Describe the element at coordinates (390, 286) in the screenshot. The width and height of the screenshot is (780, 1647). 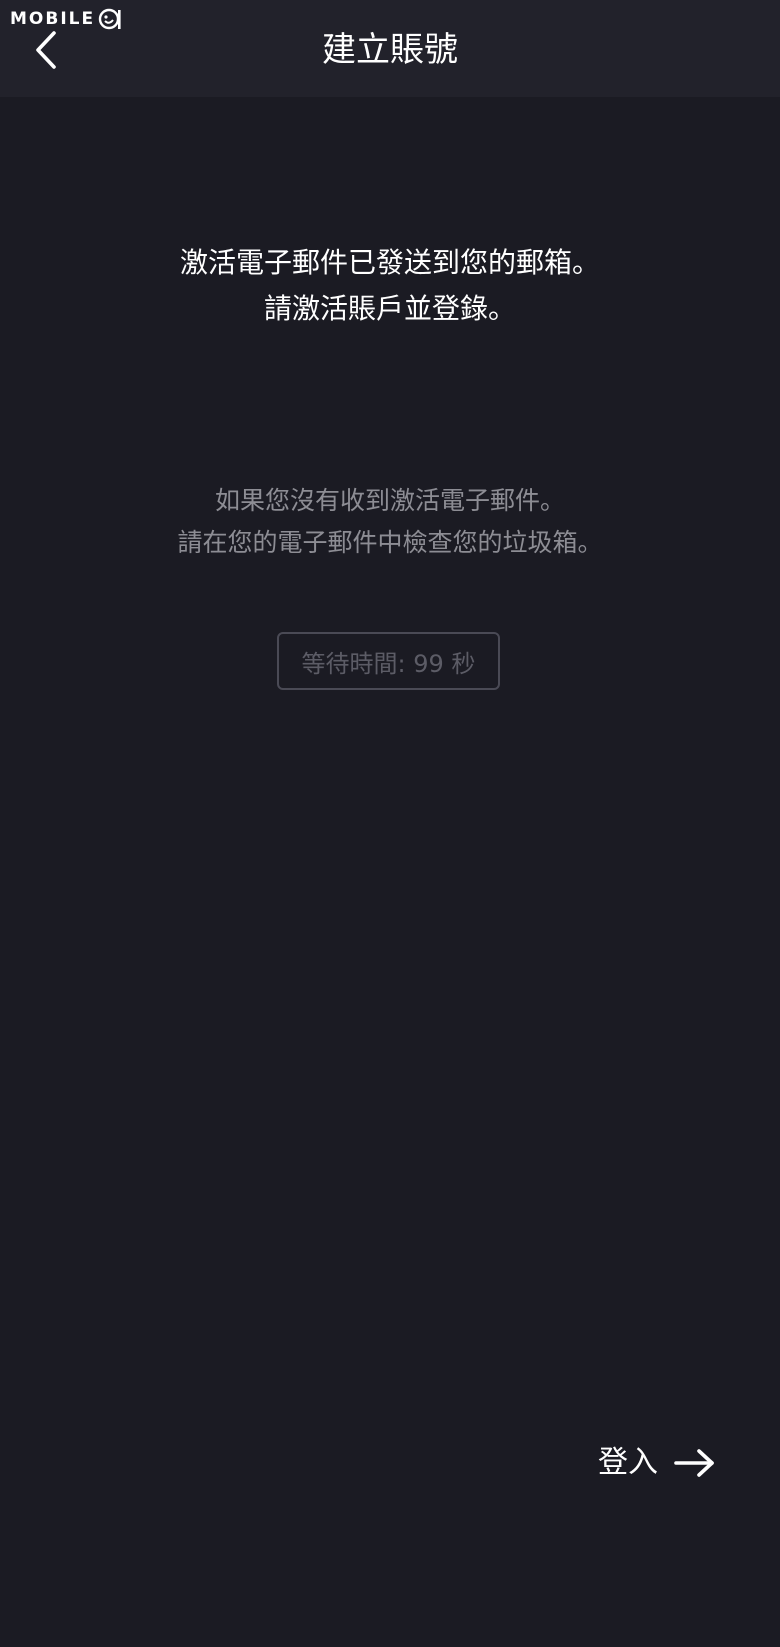
I see `activation-message: 激活電子郵件已發送到您的郵箱。 請激活賬戶並登錄。` at that location.